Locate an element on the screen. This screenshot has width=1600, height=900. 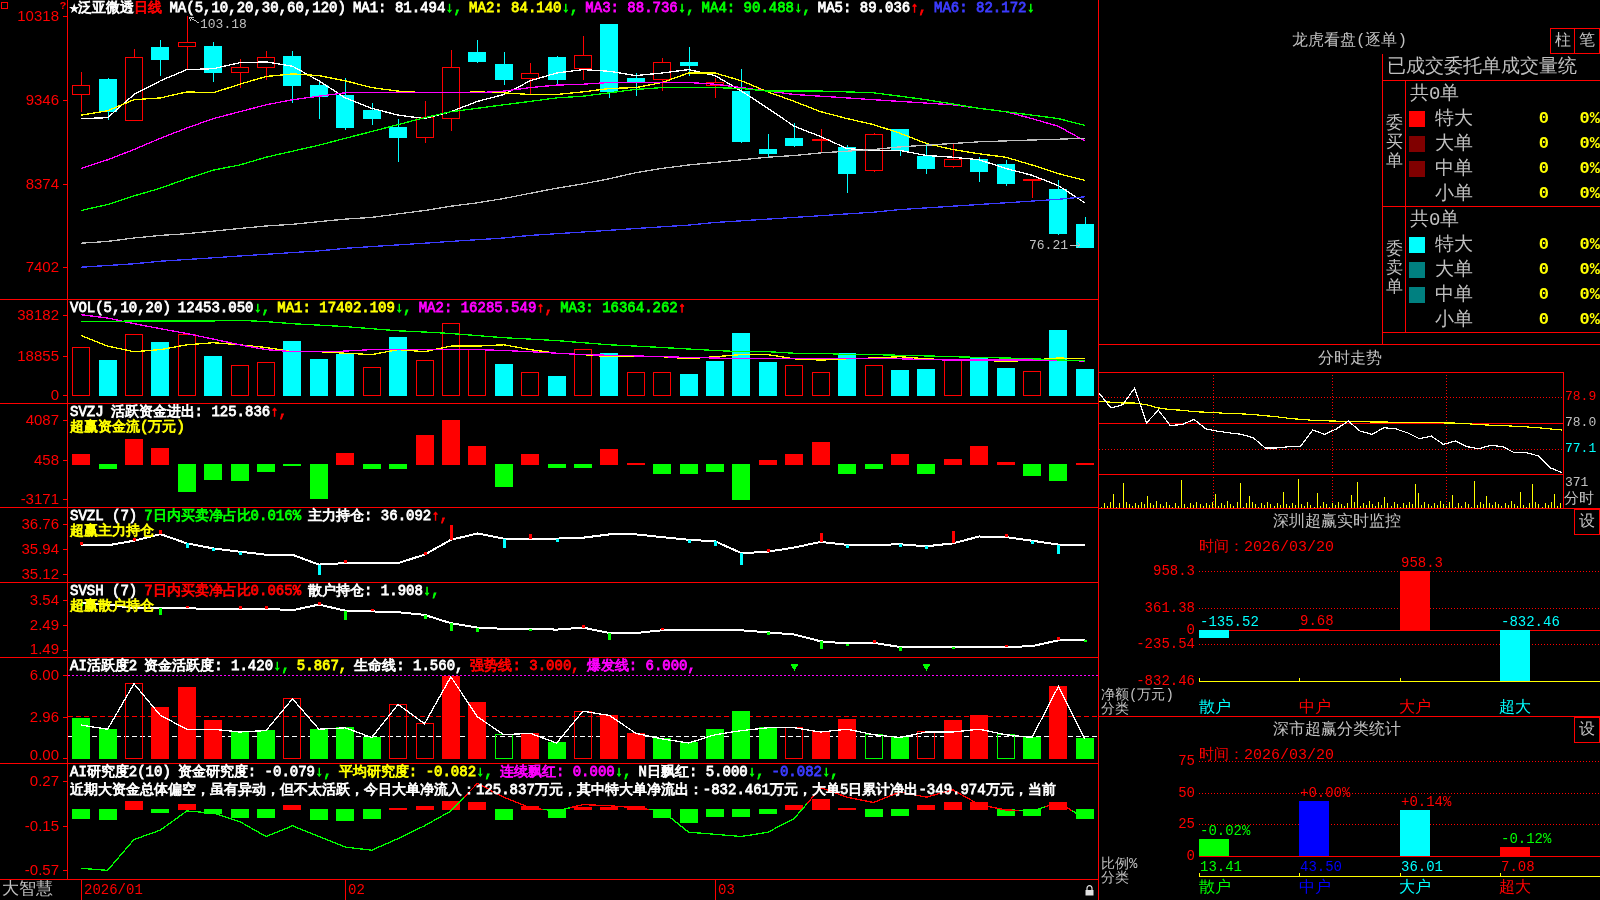
indicator-legend: 5.867, is located at coordinates (322, 666).